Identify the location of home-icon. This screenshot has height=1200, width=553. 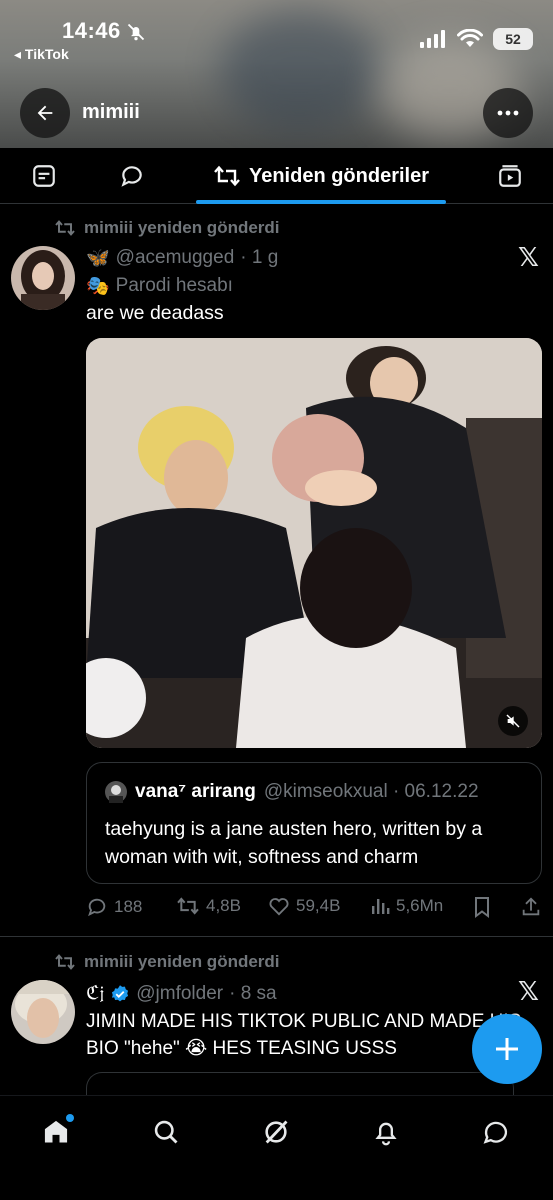
(56, 1131).